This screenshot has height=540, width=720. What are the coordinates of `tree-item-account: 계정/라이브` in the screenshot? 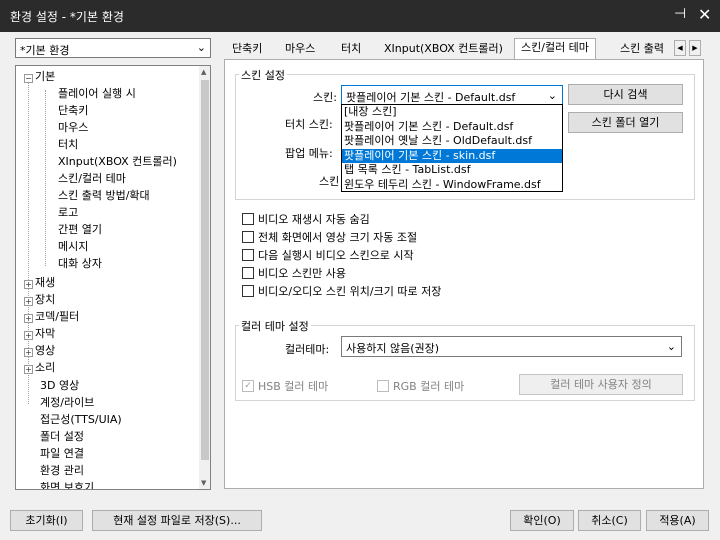 It's located at (67, 402).